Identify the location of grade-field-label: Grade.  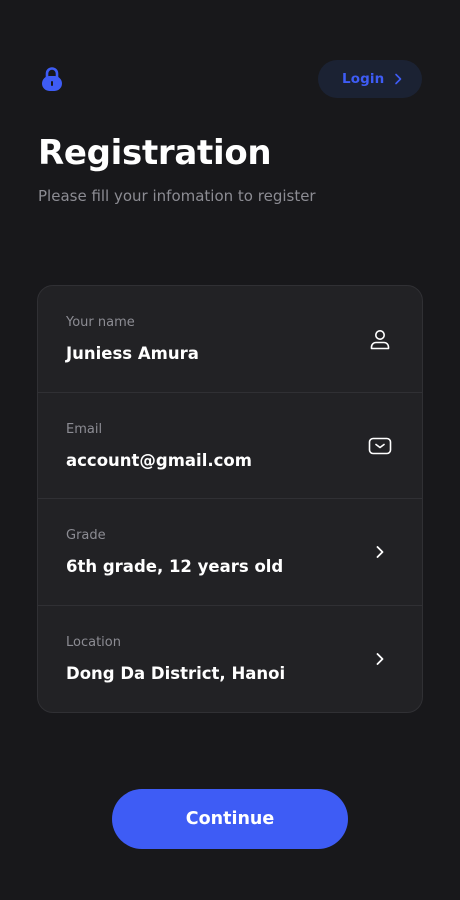
(86, 535).